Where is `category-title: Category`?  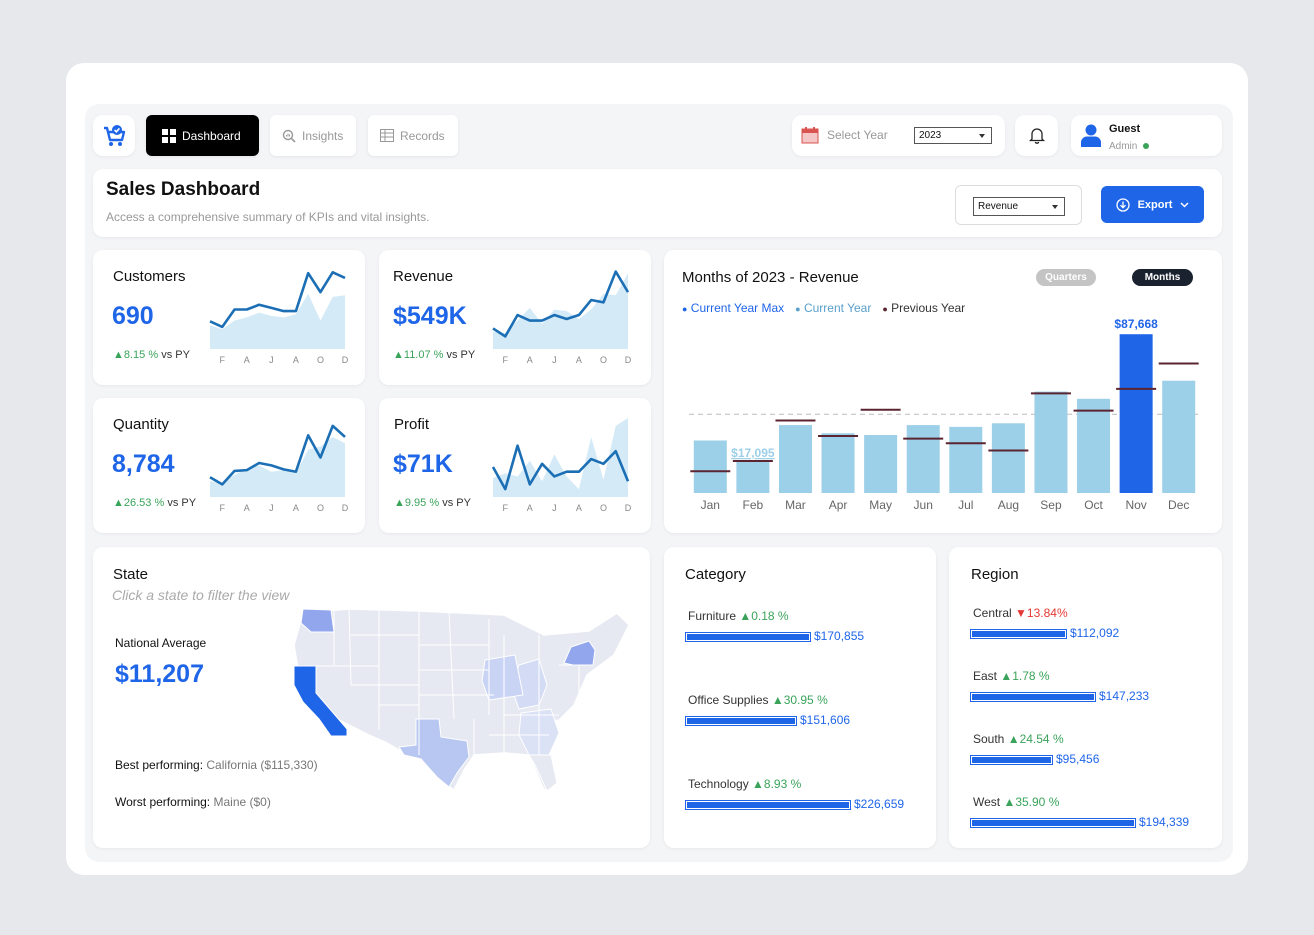
category-title: Category is located at coordinates (715, 574).